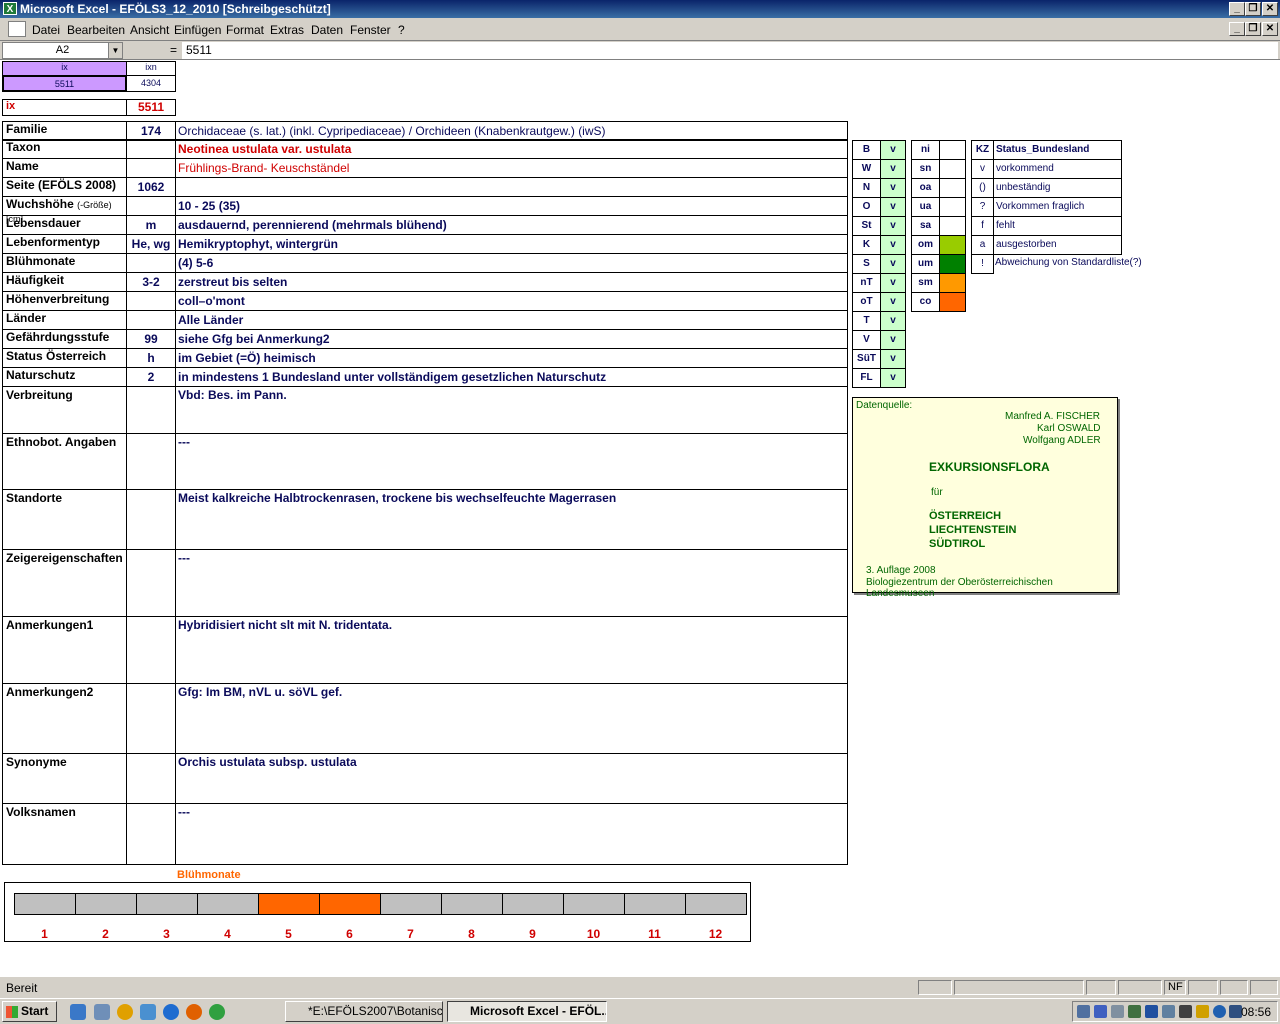  I want to click on doc-close-button: ✕, so click(1270, 29).